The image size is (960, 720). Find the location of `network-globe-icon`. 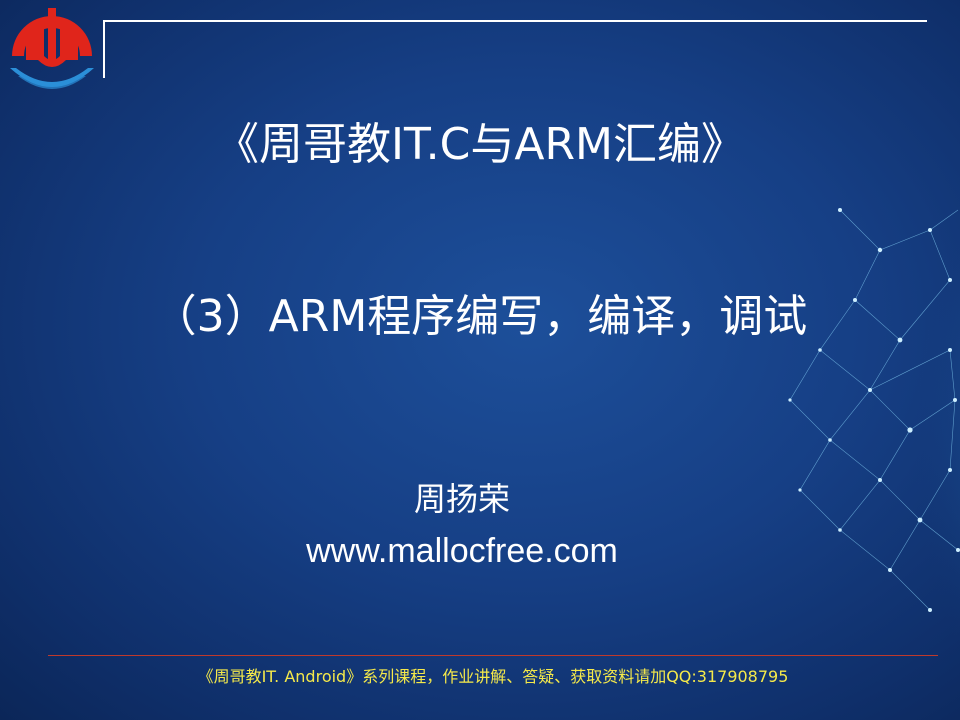

network-globe-icon is located at coordinates (874, 415).